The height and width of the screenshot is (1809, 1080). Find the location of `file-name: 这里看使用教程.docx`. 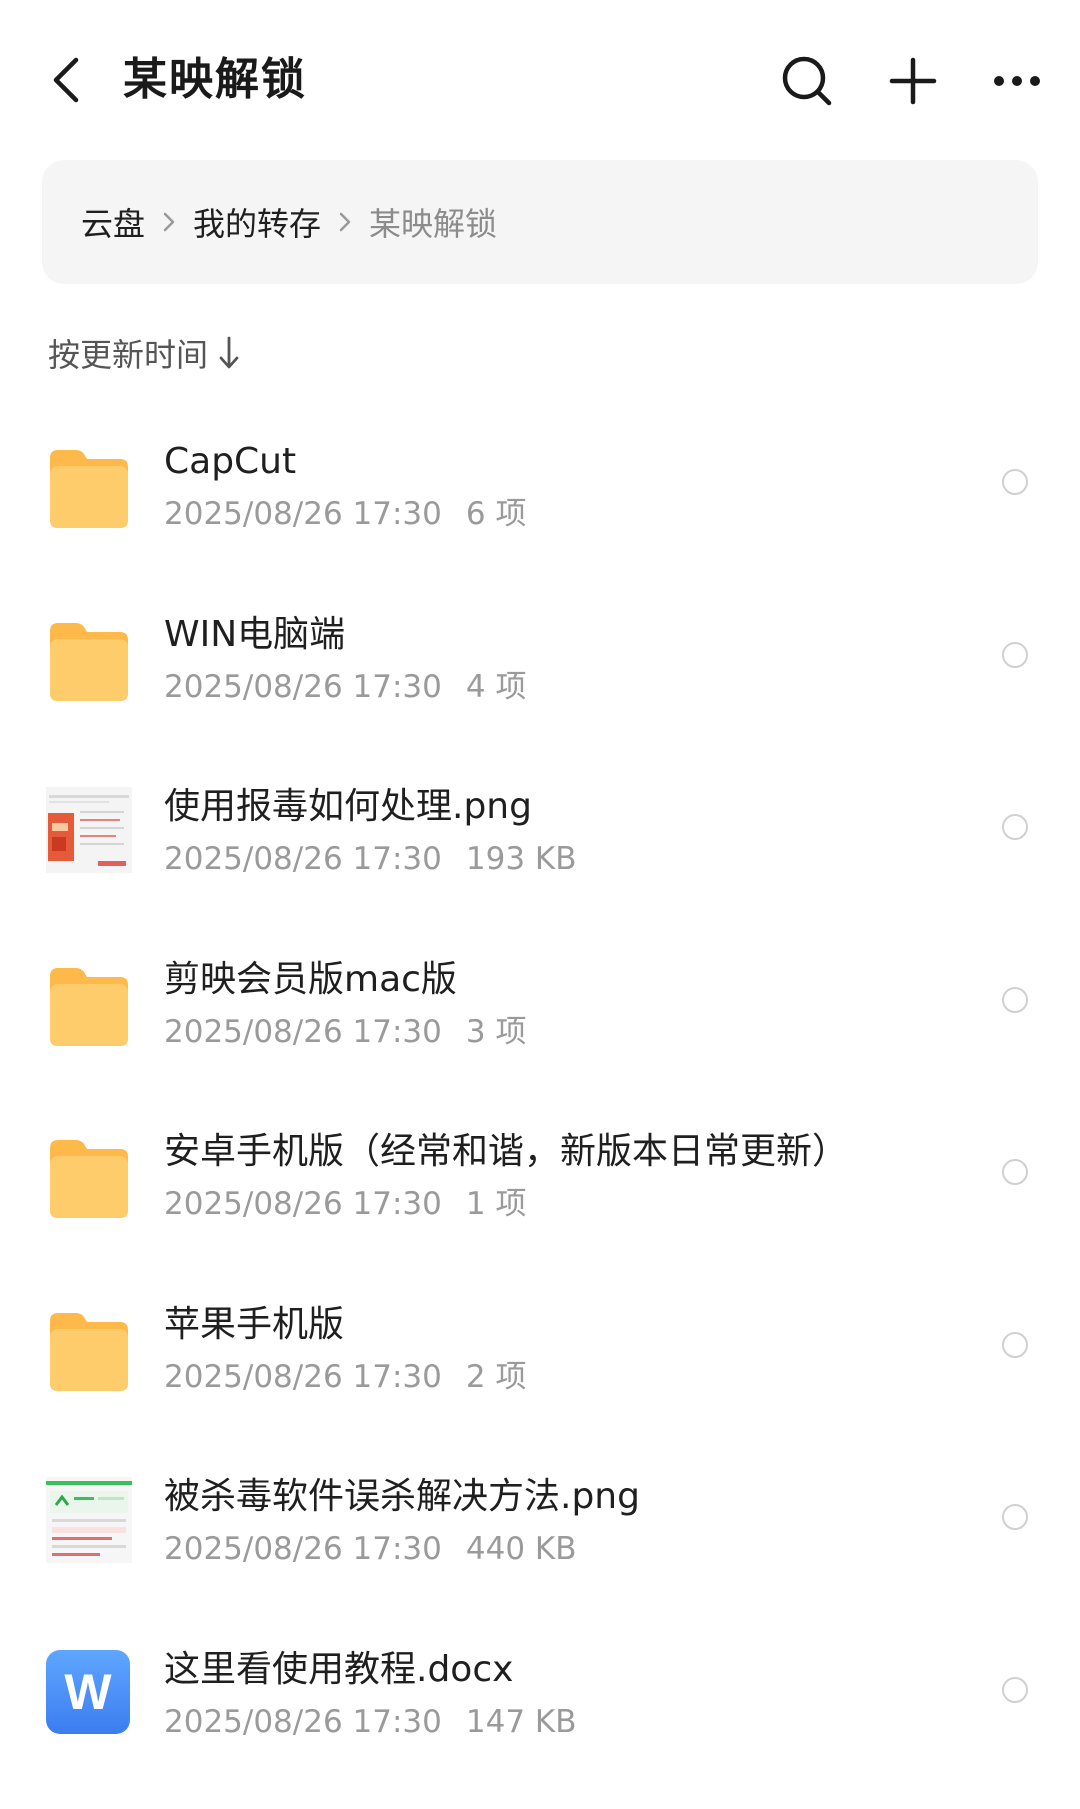

file-name: 这里看使用教程.docx is located at coordinates (339, 1669).